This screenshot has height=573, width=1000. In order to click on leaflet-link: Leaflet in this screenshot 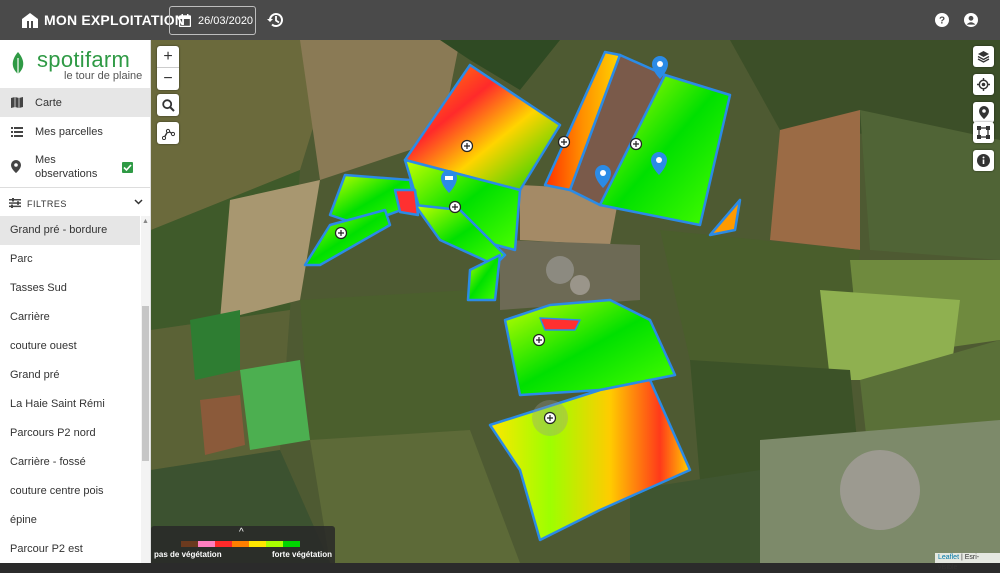, I will do `click(948, 557)`.